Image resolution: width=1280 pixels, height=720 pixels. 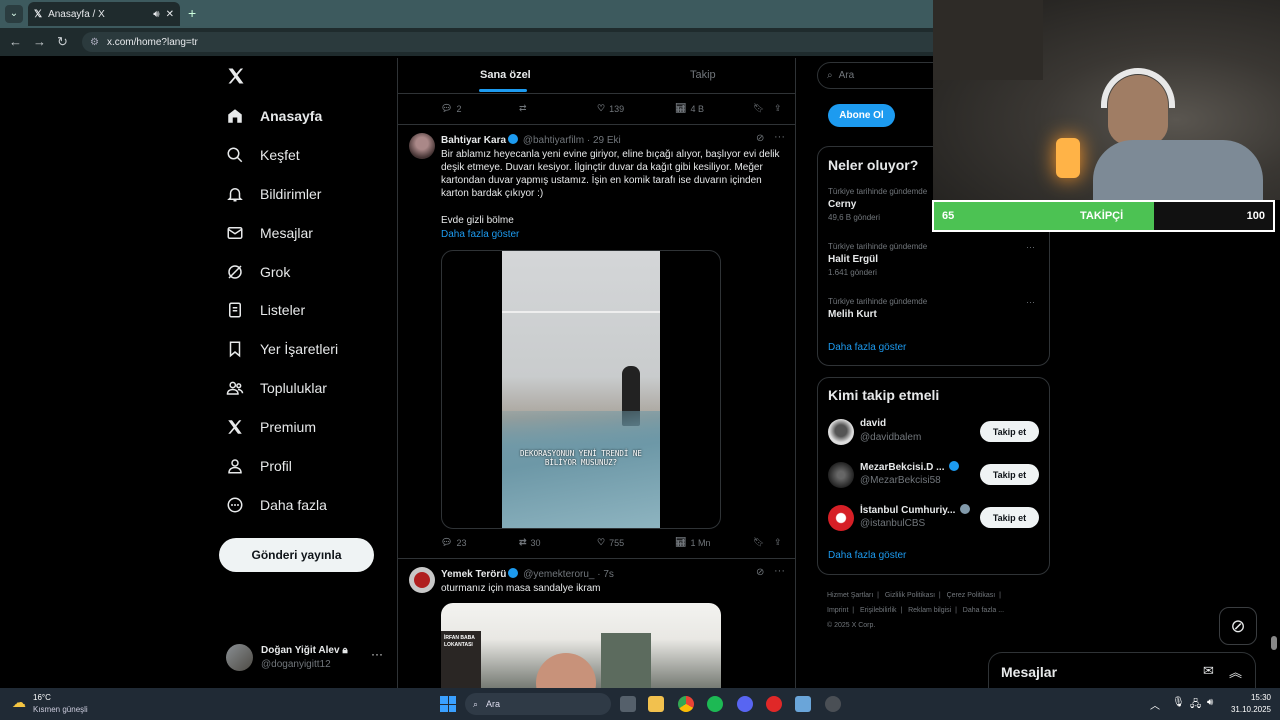 I want to click on scrollbar-thumb, so click(x=1274, y=643).